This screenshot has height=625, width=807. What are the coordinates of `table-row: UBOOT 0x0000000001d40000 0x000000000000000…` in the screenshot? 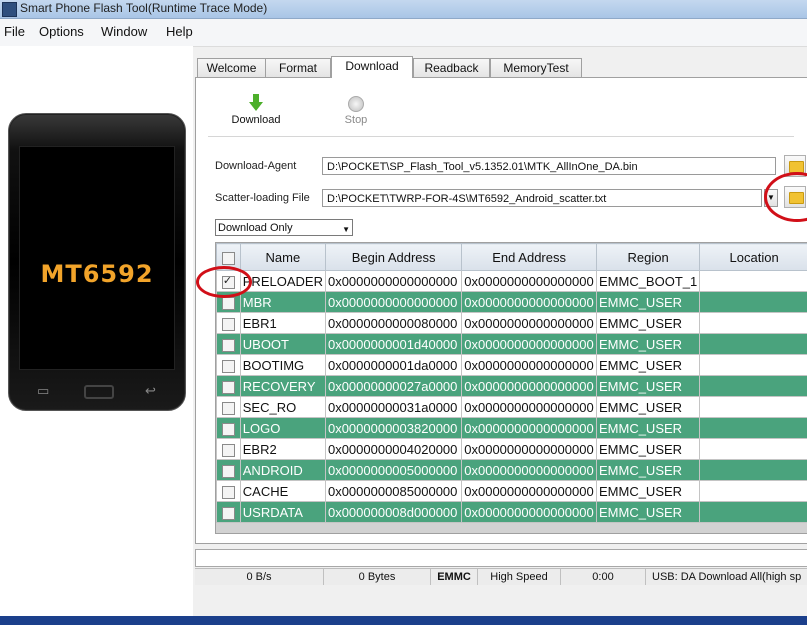 It's located at (511, 344).